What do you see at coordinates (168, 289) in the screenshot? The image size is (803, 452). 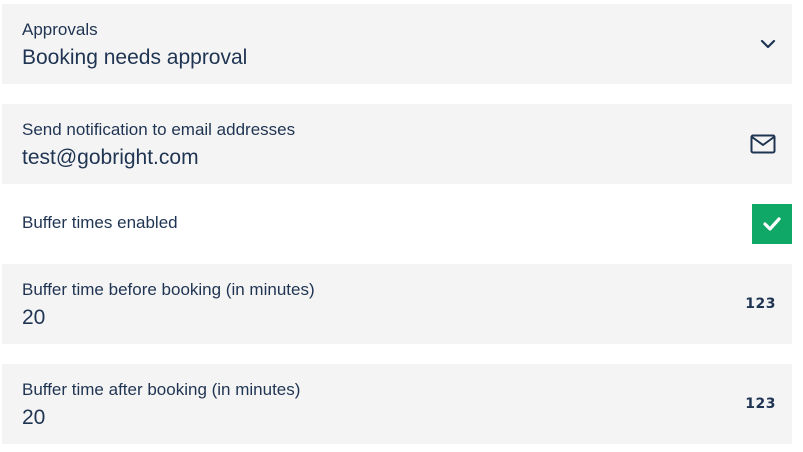 I see `buffer-before-label: Buffer time before booking (in minutes)` at bounding box center [168, 289].